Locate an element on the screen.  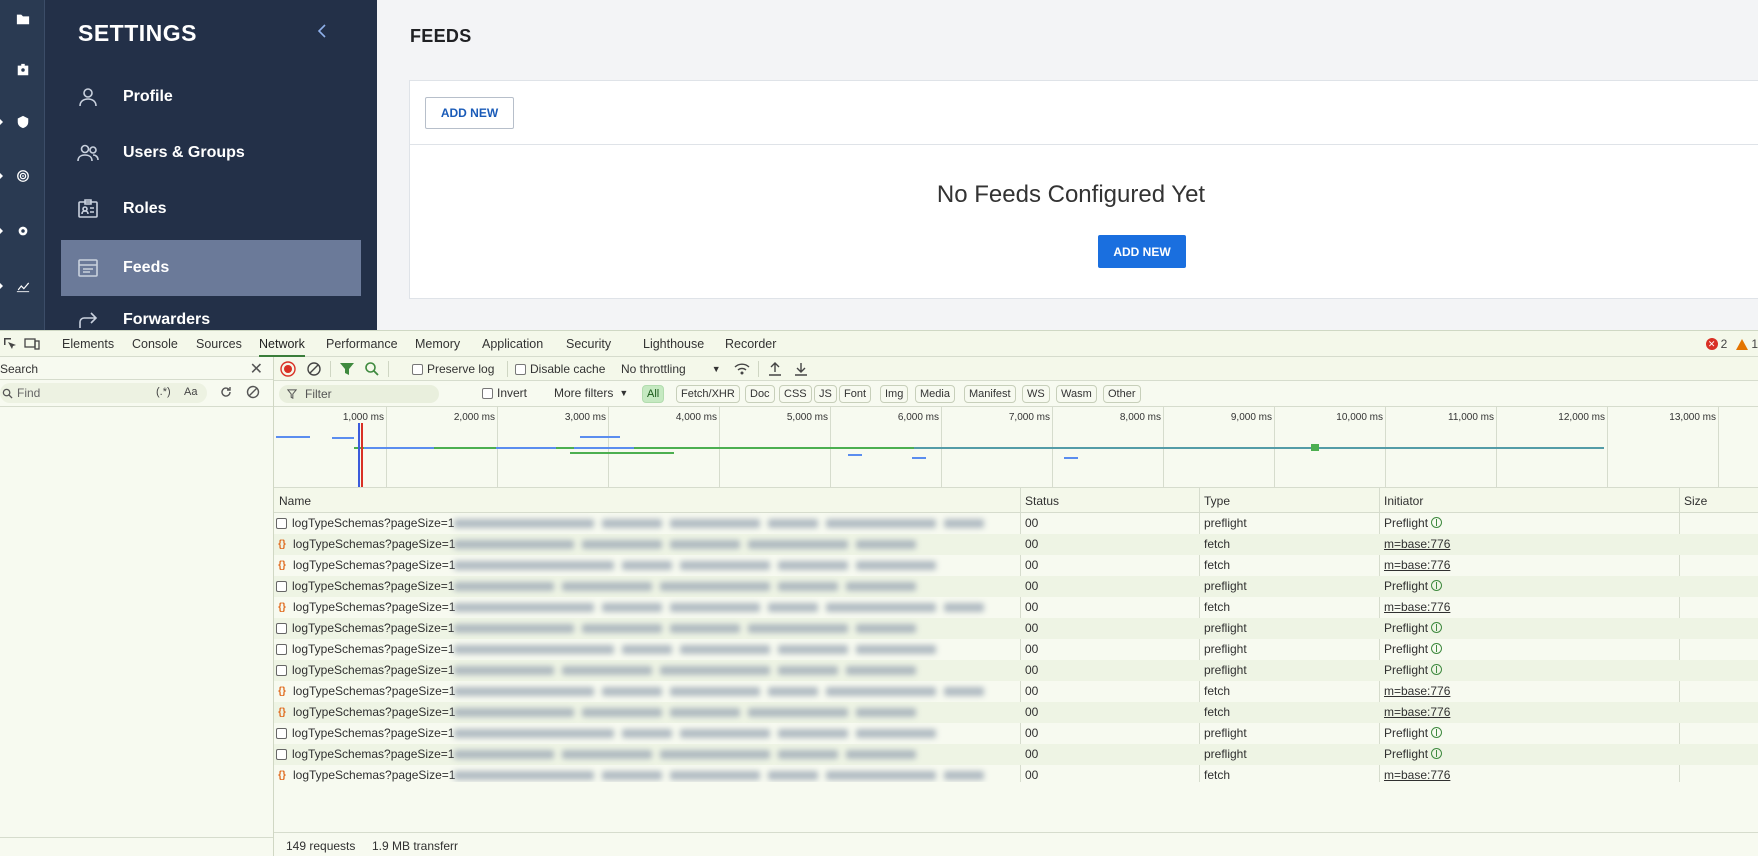
type-filter-doc: Doc is located at coordinates (760, 394).